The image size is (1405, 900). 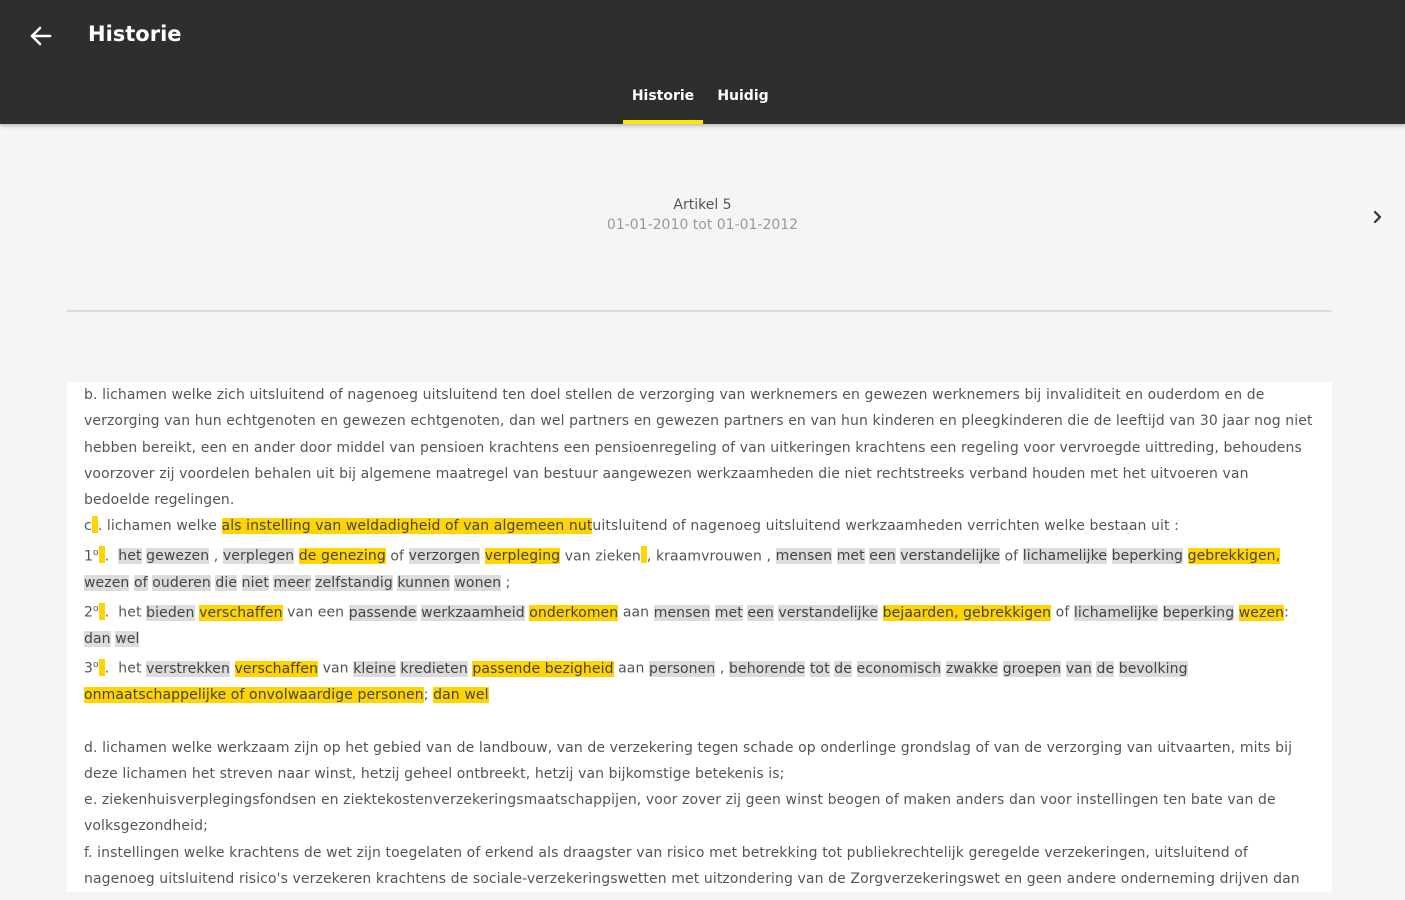 I want to click on text: van een, so click(x=316, y=612).